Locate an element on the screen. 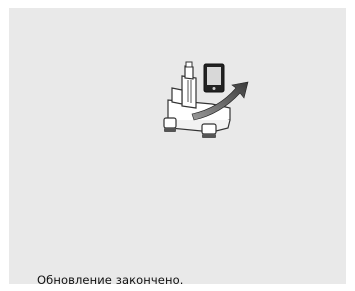 The height and width of the screenshot is (291, 355). status-message: Обновление закончено. is located at coordinates (110, 280).